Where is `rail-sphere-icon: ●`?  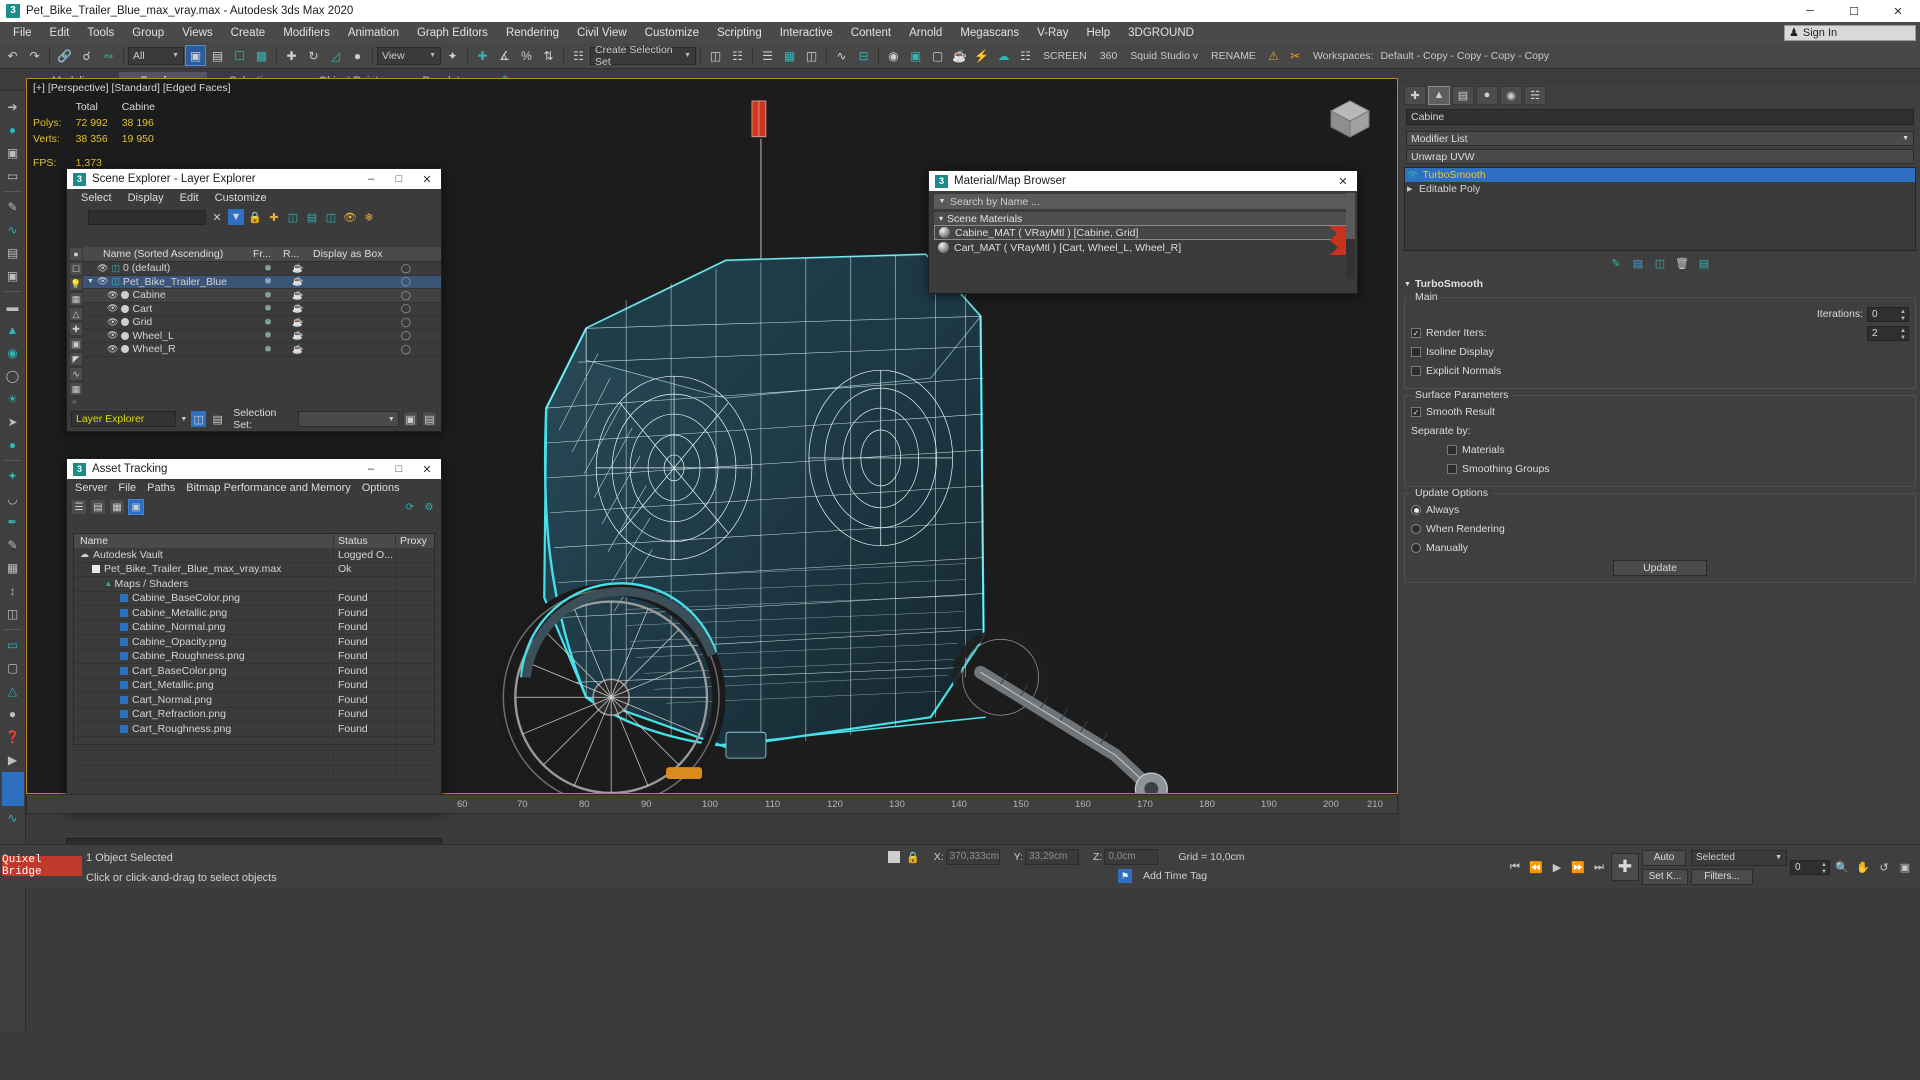 rail-sphere-icon: ● is located at coordinates (13, 130).